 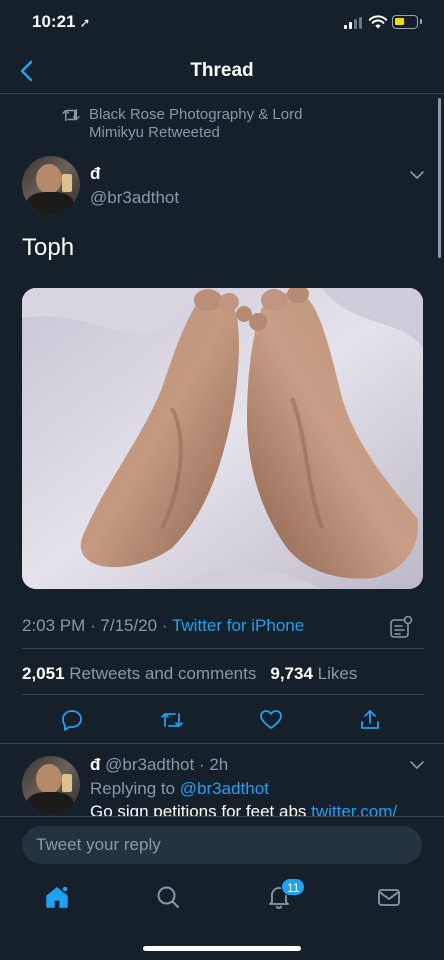 I want to click on wifi-icon, so click(x=378, y=22).